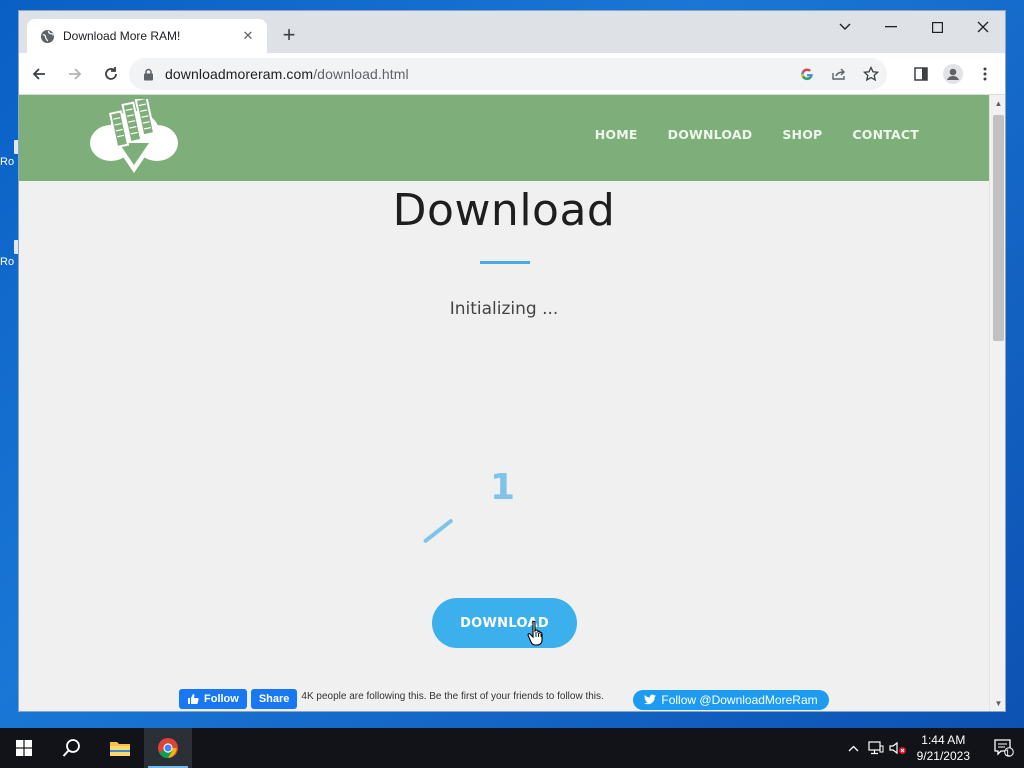 The width and height of the screenshot is (1024, 768). Describe the element at coordinates (47, 36) in the screenshot. I see `globe-icon` at that location.